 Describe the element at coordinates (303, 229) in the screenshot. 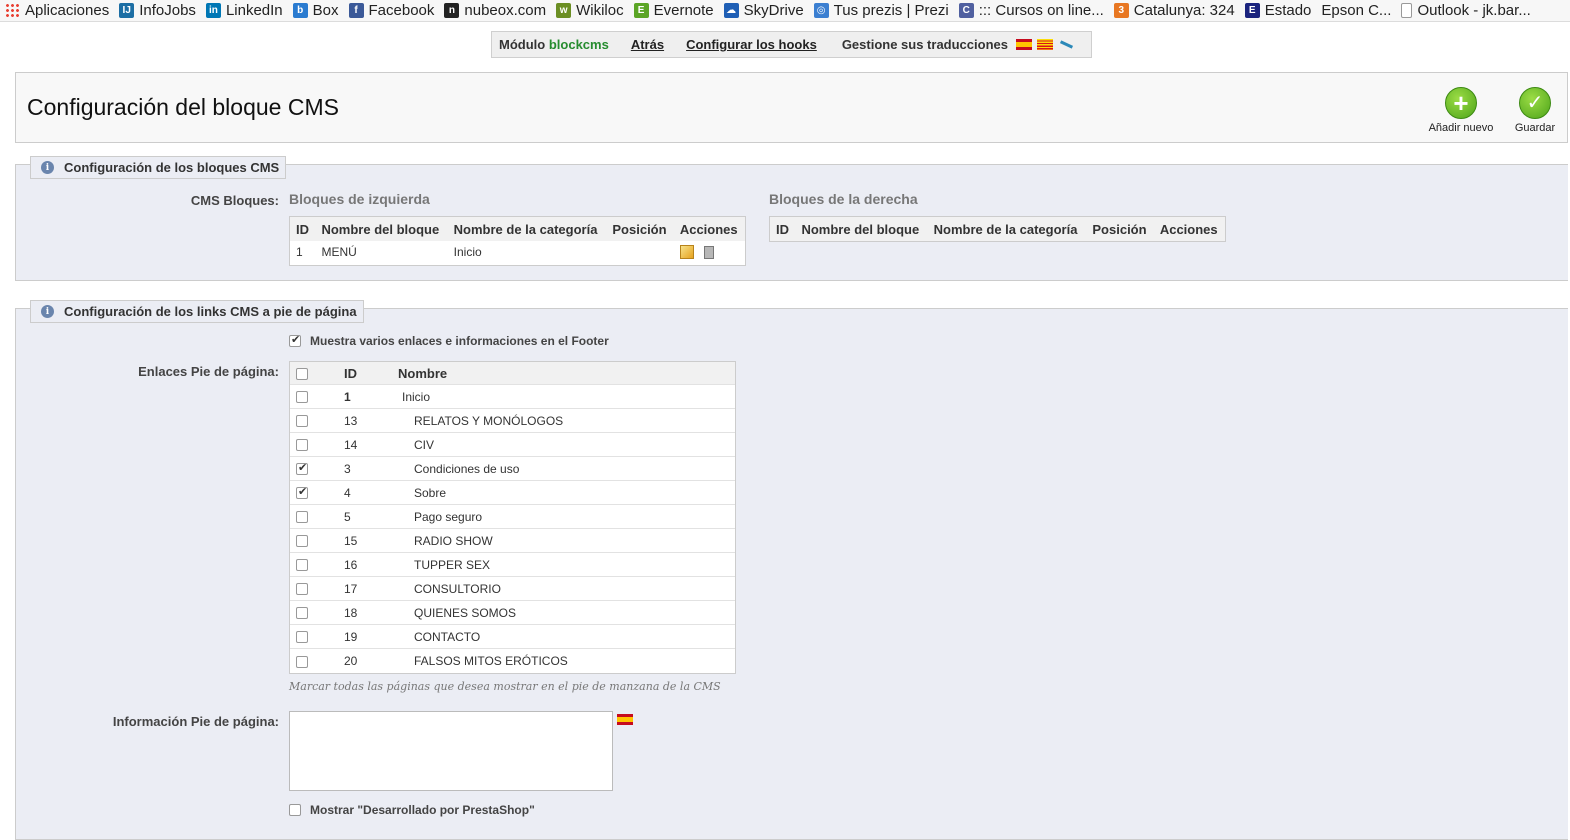

I see `col-id: ID` at that location.